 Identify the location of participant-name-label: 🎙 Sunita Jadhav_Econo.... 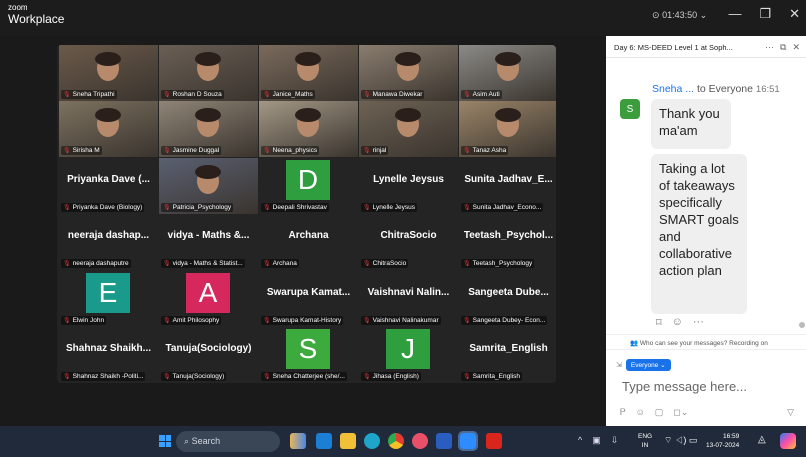
(502, 207).